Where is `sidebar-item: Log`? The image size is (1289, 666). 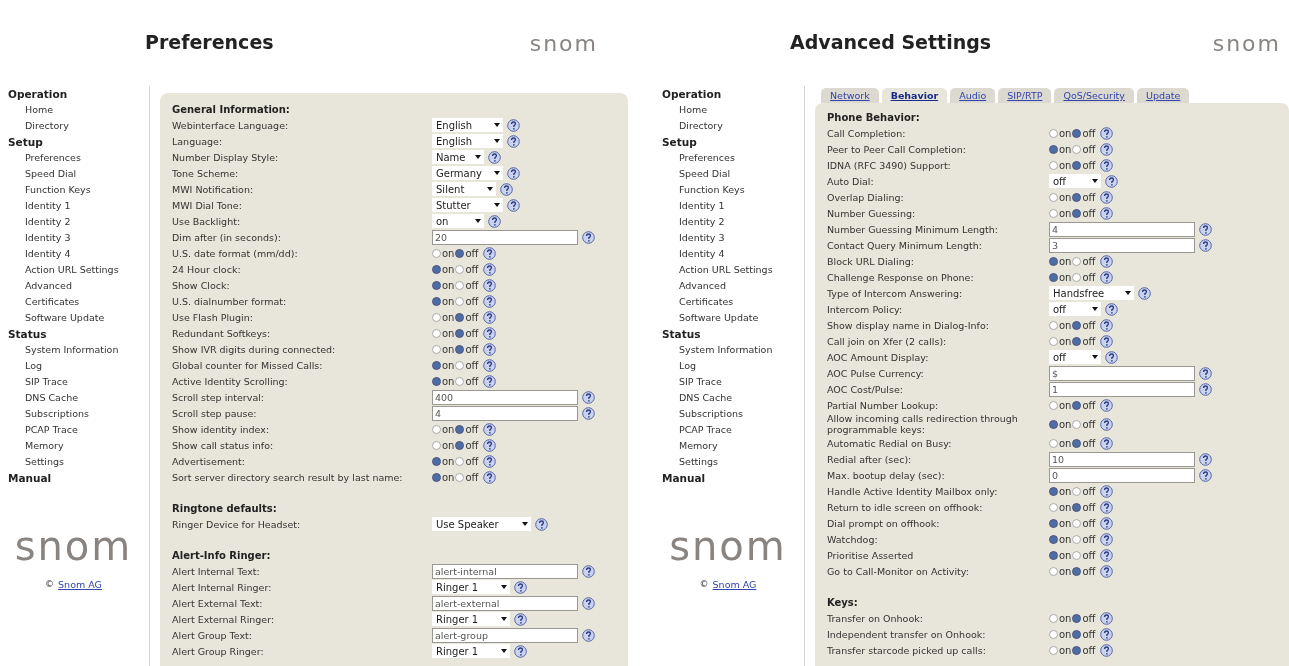
sidebar-item: Log is located at coordinates (733, 366).